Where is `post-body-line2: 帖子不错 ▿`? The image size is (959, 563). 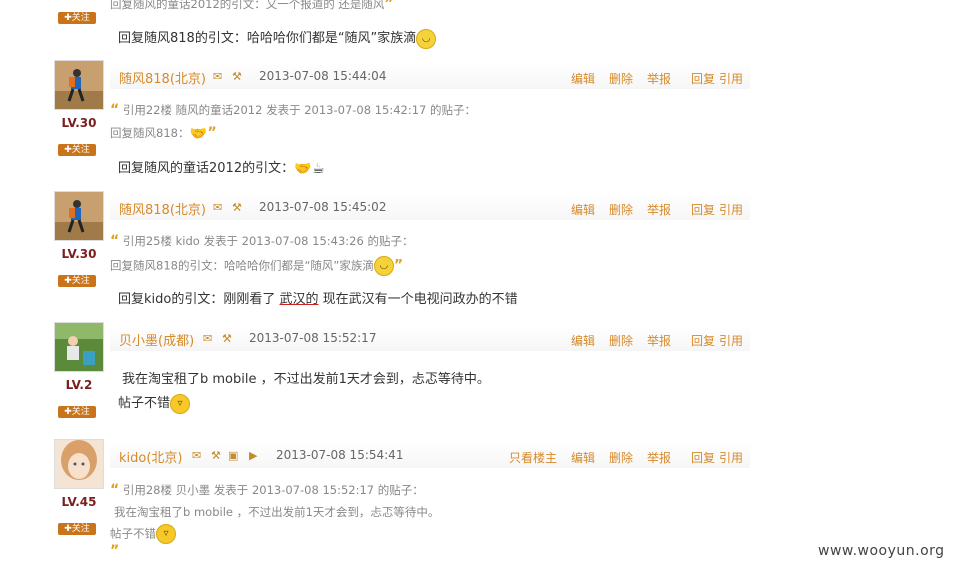
post-body-line2: 帖子不错 ▿ is located at coordinates (154, 403).